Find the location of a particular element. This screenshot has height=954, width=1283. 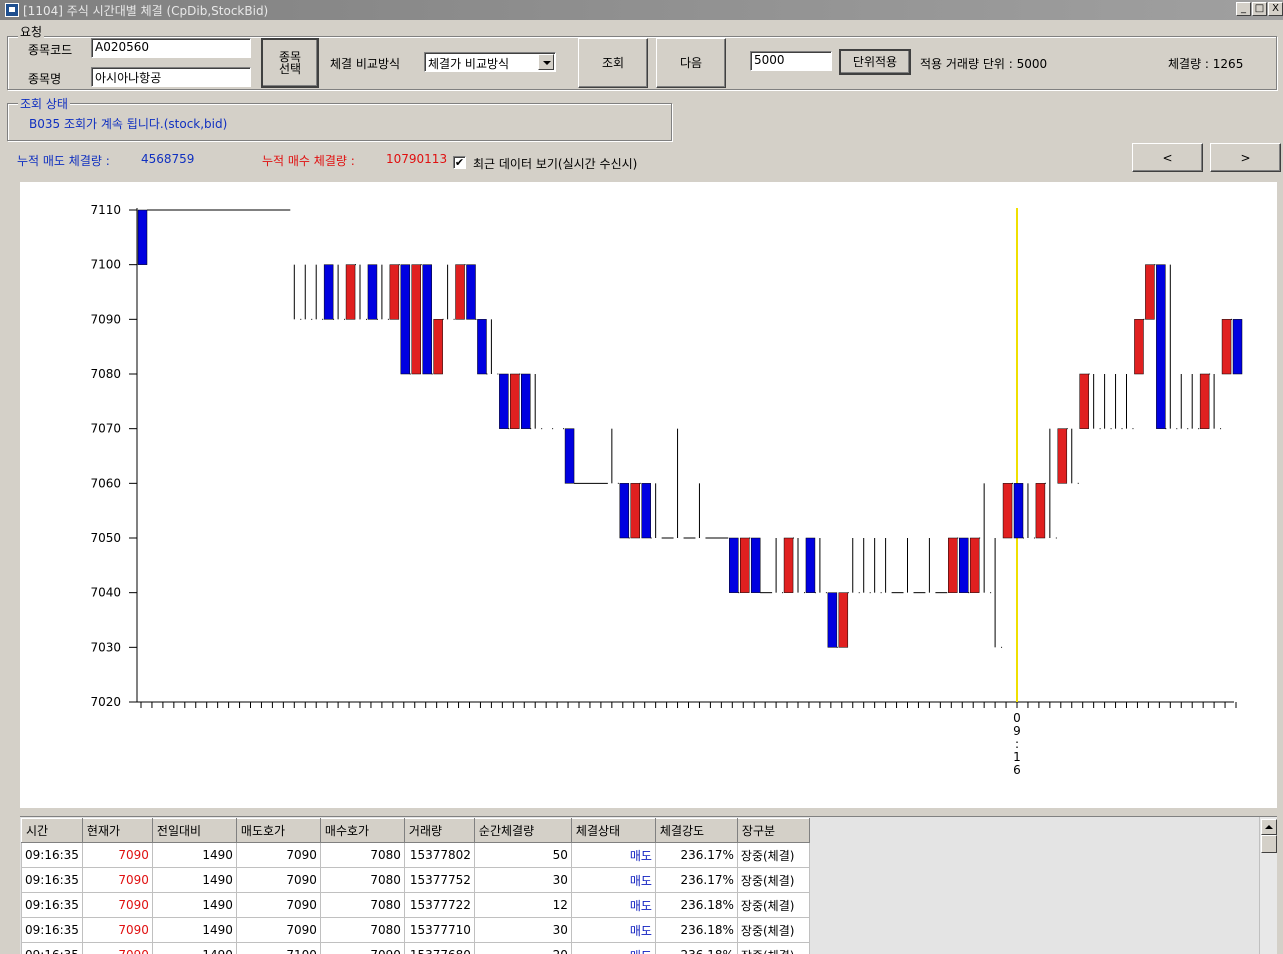

cursor-time-label: 0 is located at coordinates (1017, 718).